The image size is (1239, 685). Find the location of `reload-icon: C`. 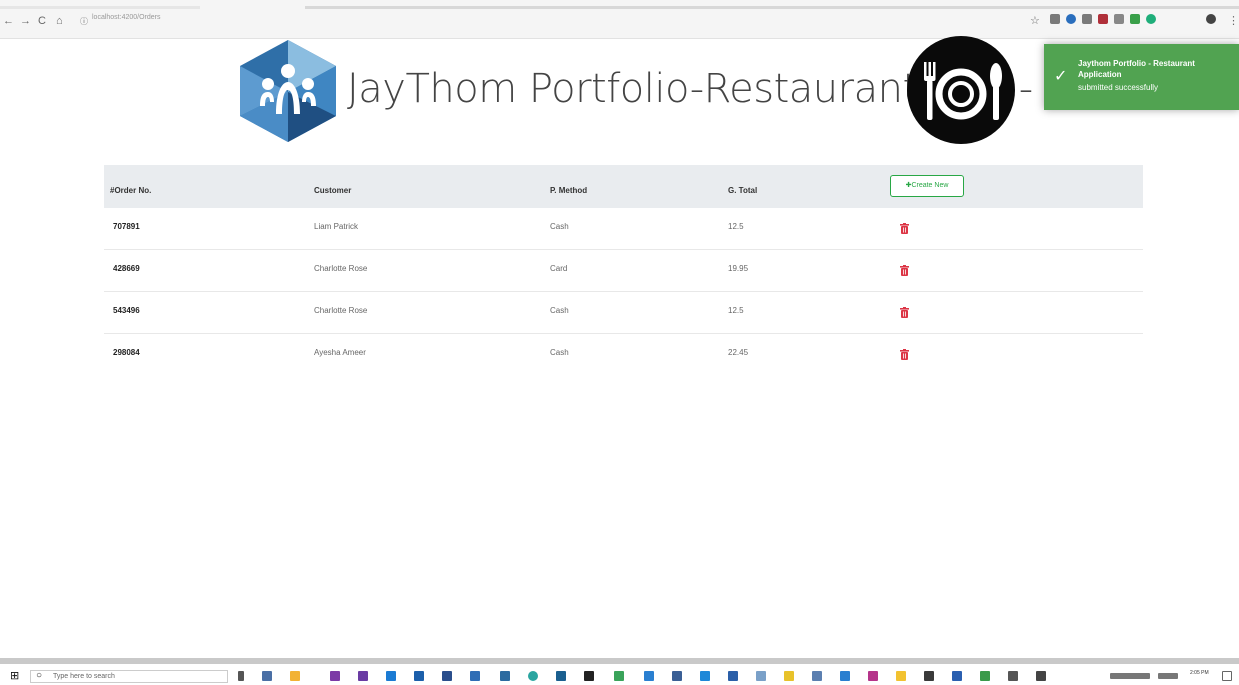

reload-icon: C is located at coordinates (42, 21).